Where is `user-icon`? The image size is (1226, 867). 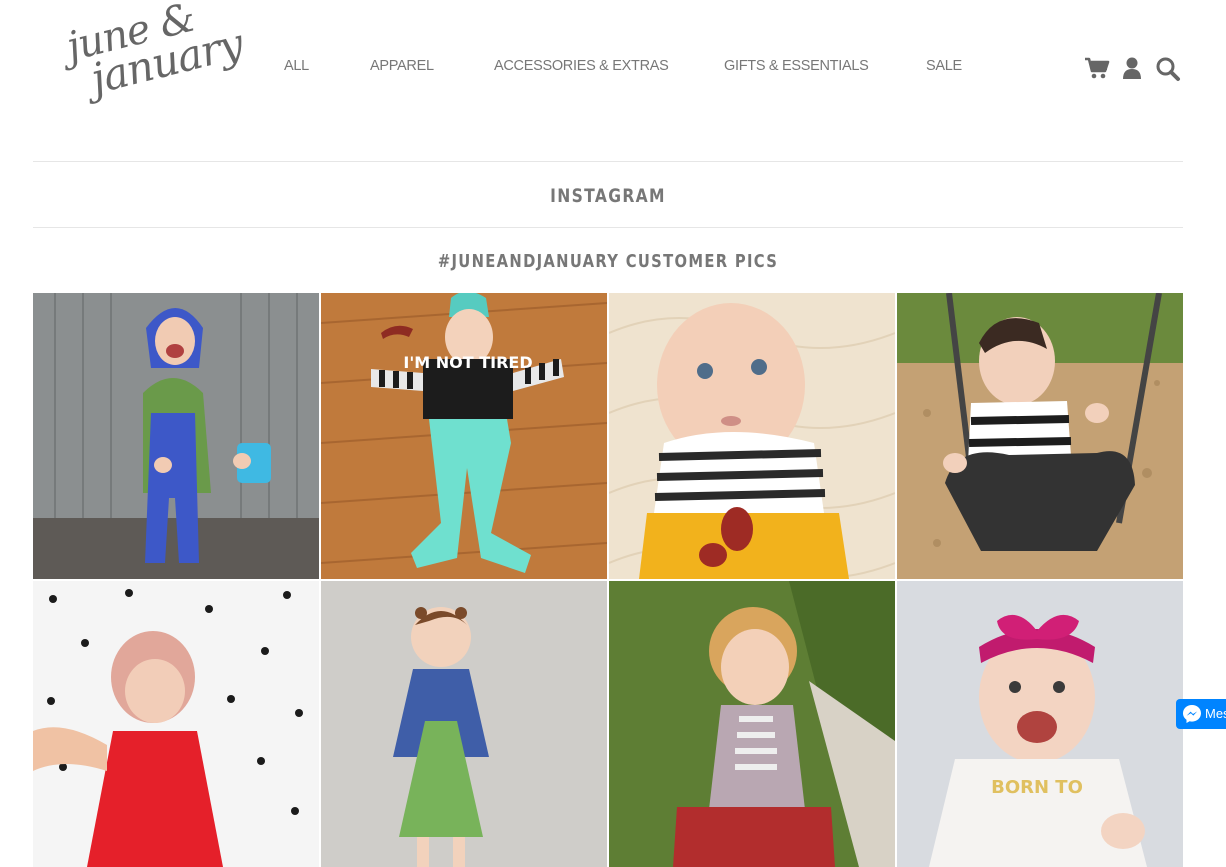 user-icon is located at coordinates (1132, 70).